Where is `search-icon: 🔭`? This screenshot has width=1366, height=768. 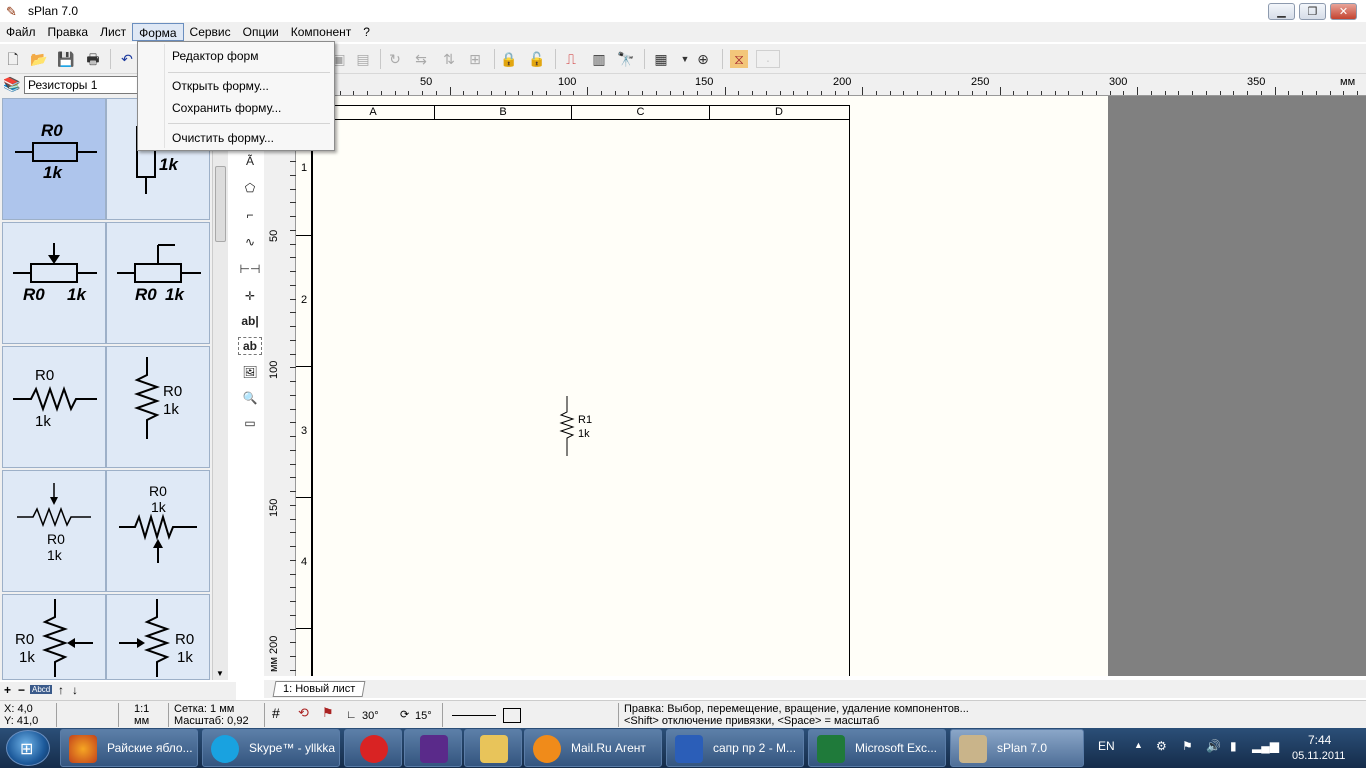 search-icon: 🔭 is located at coordinates (626, 59).